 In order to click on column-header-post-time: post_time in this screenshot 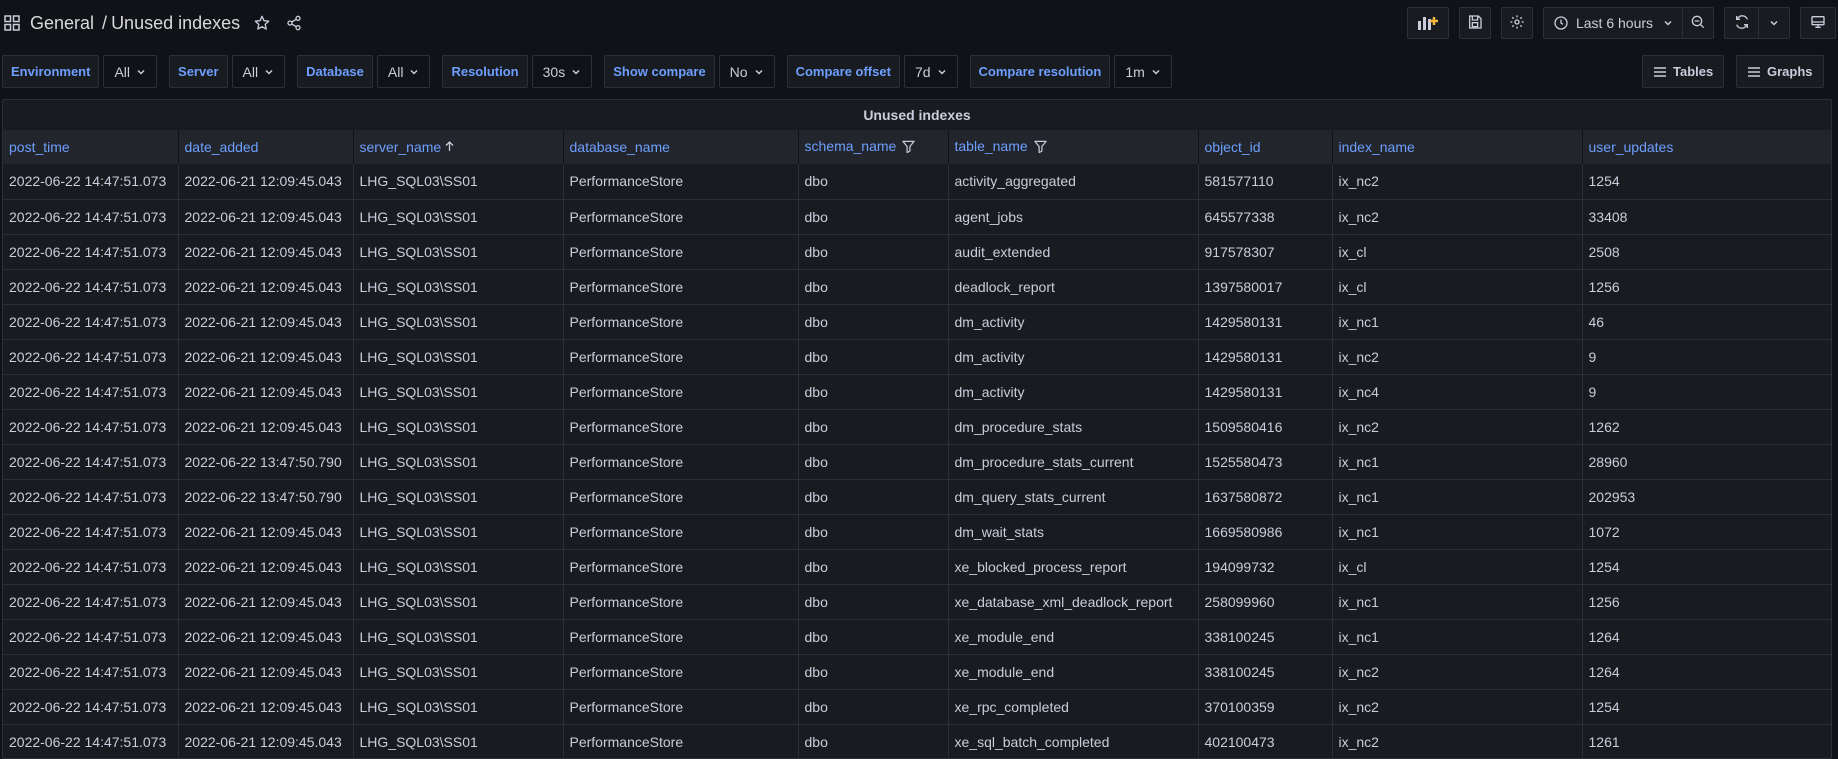, I will do `click(91, 147)`.